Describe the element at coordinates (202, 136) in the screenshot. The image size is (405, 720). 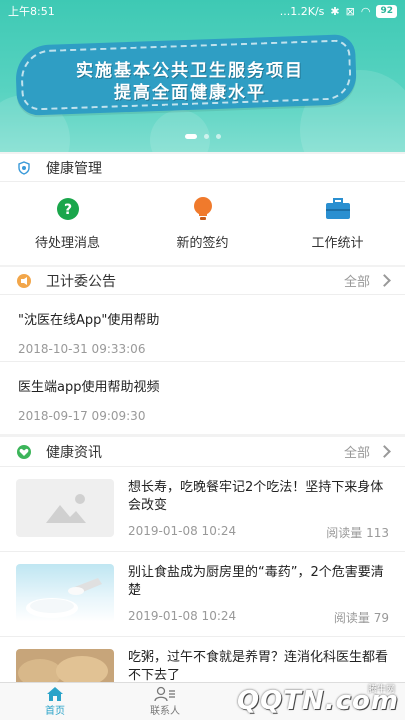
I see `carousel-indicator` at that location.